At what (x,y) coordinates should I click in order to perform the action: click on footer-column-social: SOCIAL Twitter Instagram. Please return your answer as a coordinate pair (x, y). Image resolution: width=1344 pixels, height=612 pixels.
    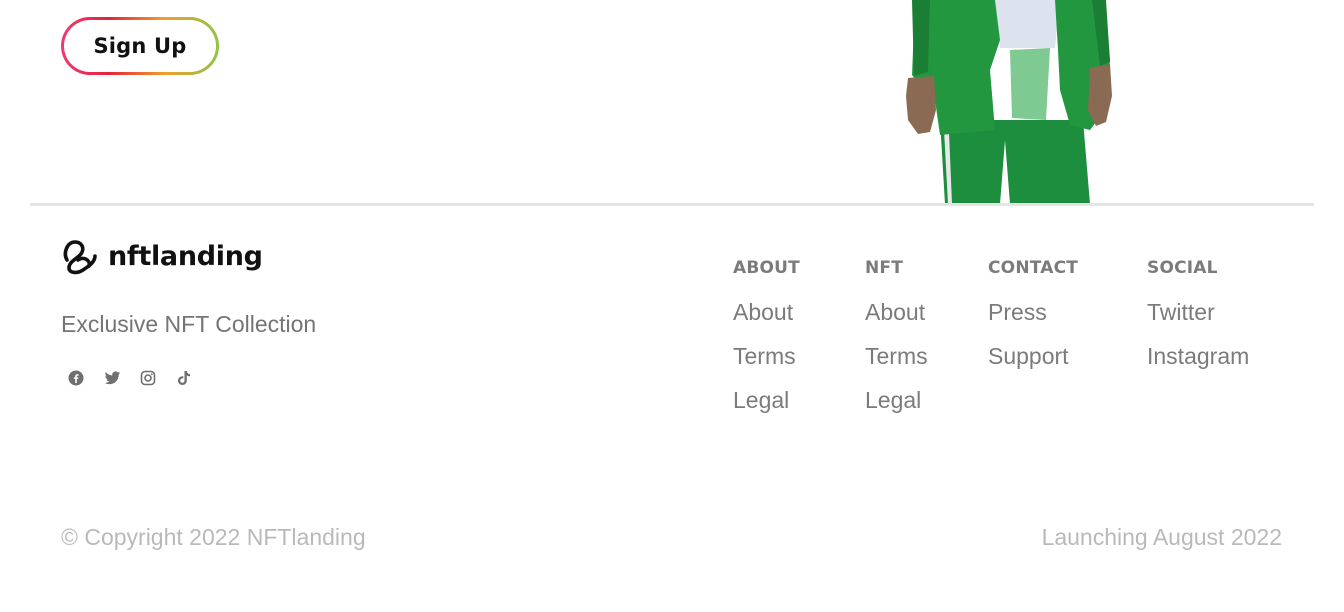
    Looking at the image, I should click on (1198, 322).